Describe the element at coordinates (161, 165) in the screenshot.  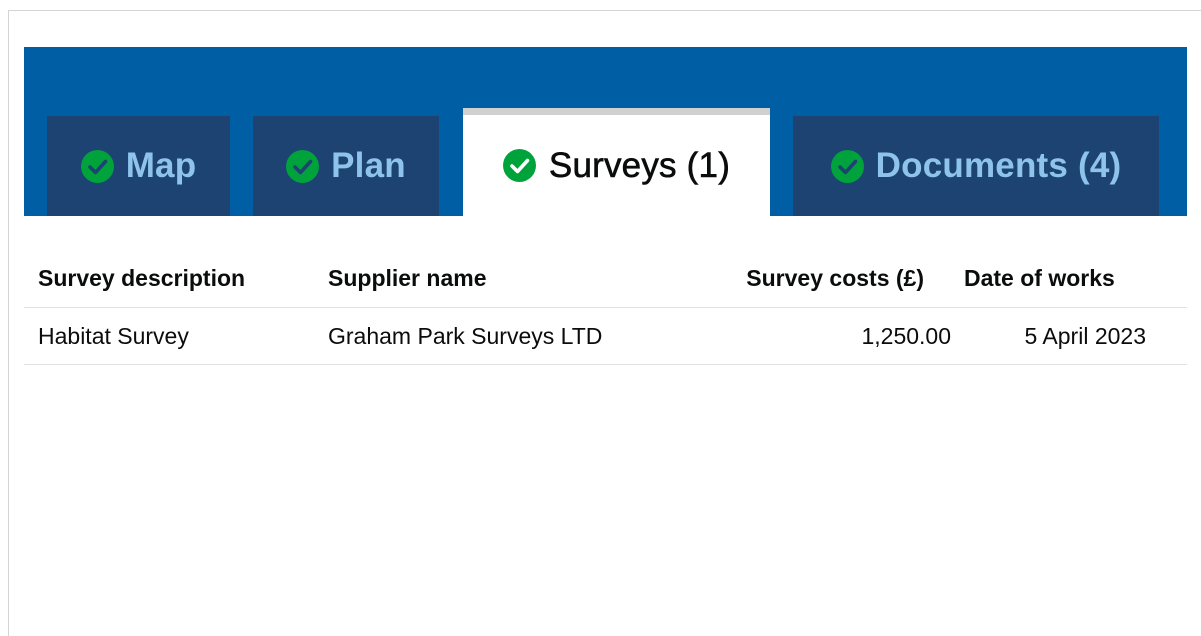
I see `tab-label: Map` at that location.